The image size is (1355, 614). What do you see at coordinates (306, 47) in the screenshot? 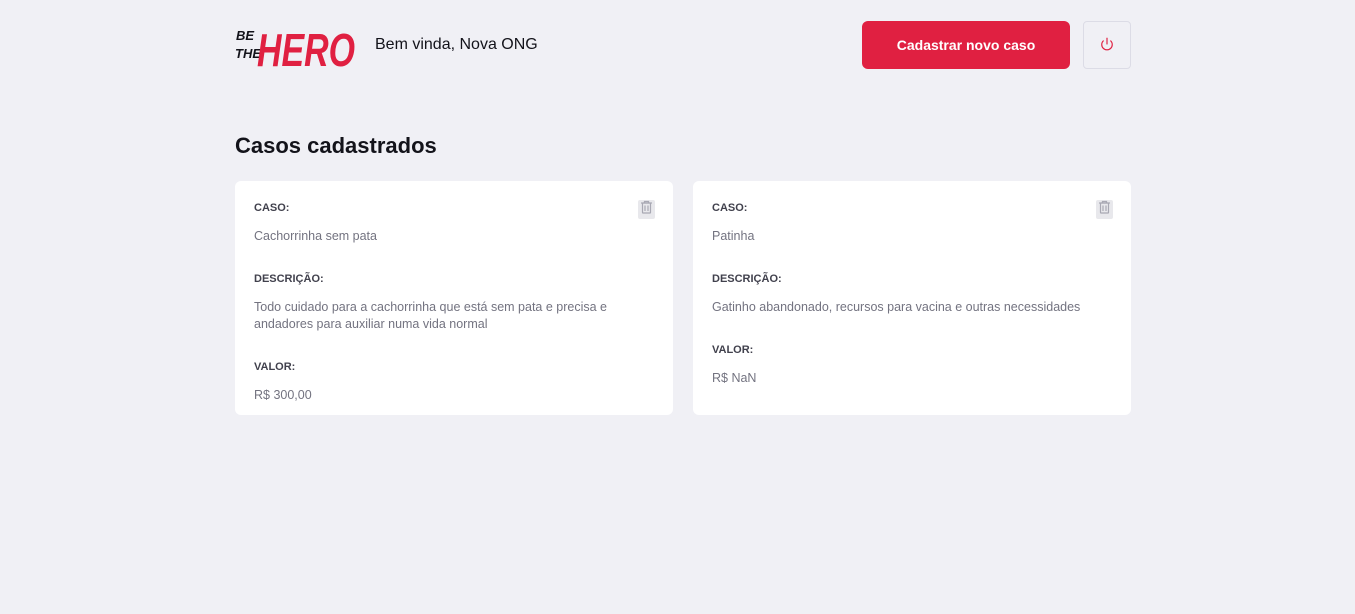
I see `svg-text: HERO` at bounding box center [306, 47].